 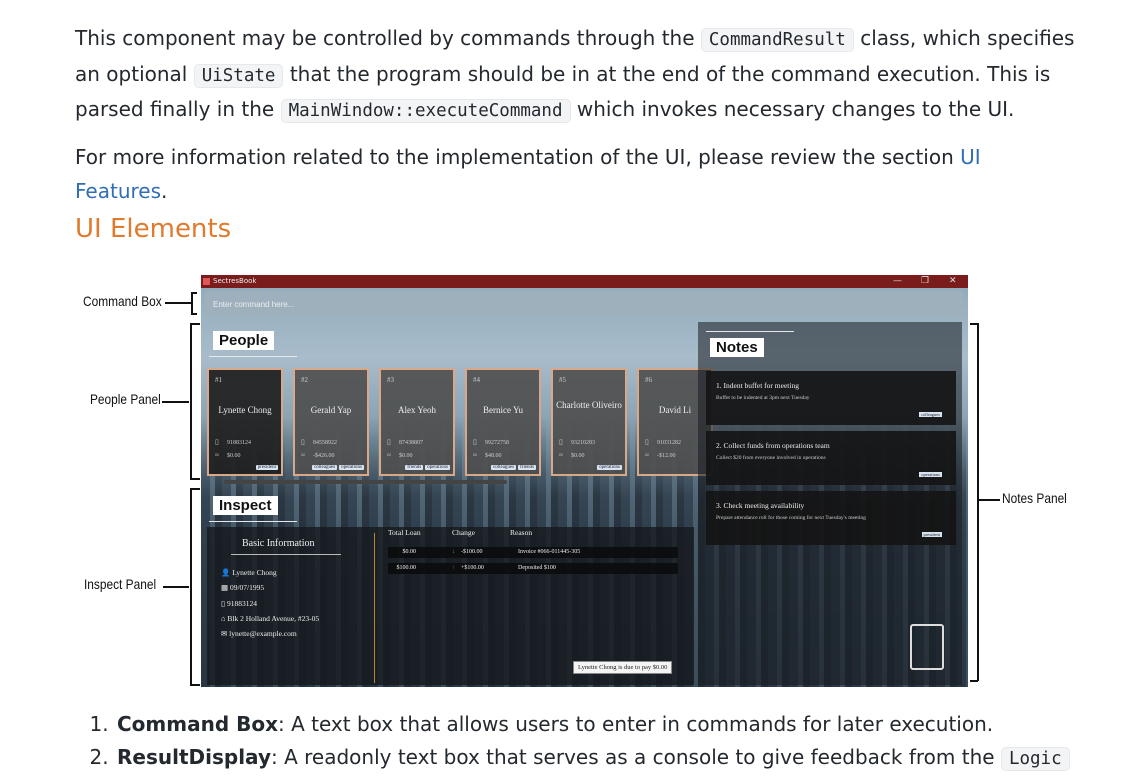 What do you see at coordinates (235, 281) in the screenshot?
I see `app-title: SectresBook` at bounding box center [235, 281].